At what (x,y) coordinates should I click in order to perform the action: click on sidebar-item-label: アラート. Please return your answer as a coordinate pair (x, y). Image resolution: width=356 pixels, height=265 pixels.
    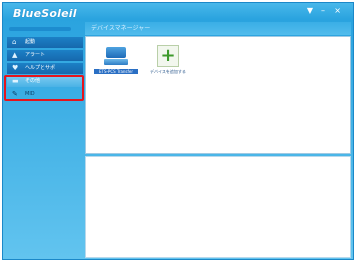
    Looking at the image, I should click on (35, 55).